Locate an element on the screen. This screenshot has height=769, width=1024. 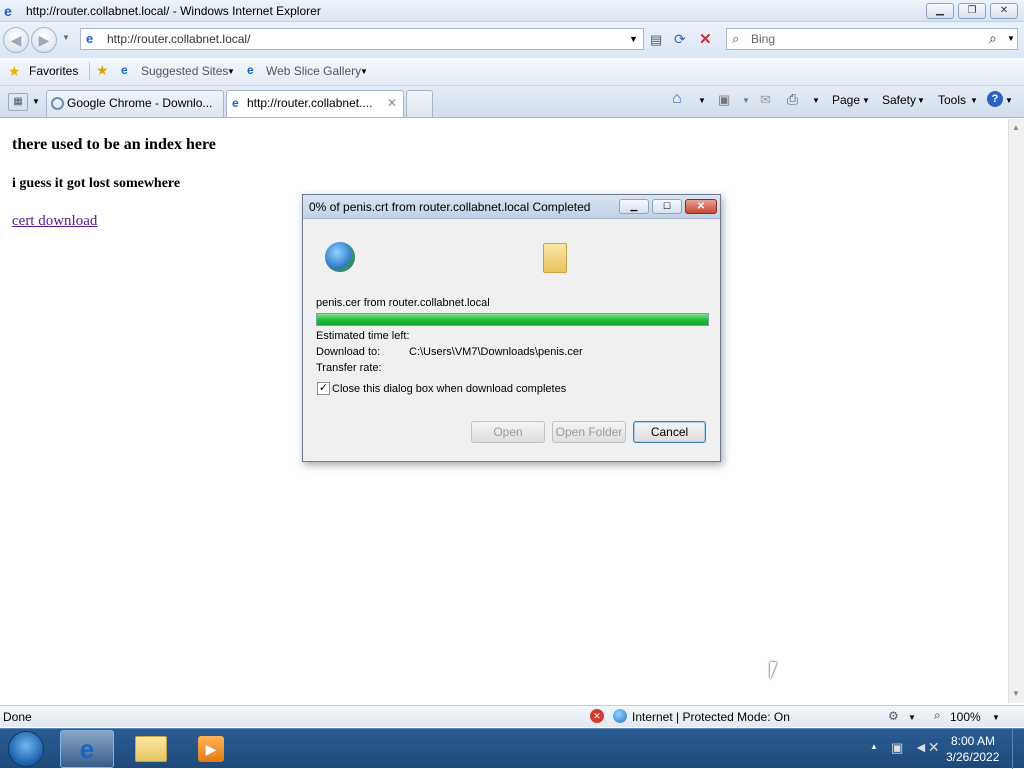
show-desktop-button is located at coordinates (1018, 749).